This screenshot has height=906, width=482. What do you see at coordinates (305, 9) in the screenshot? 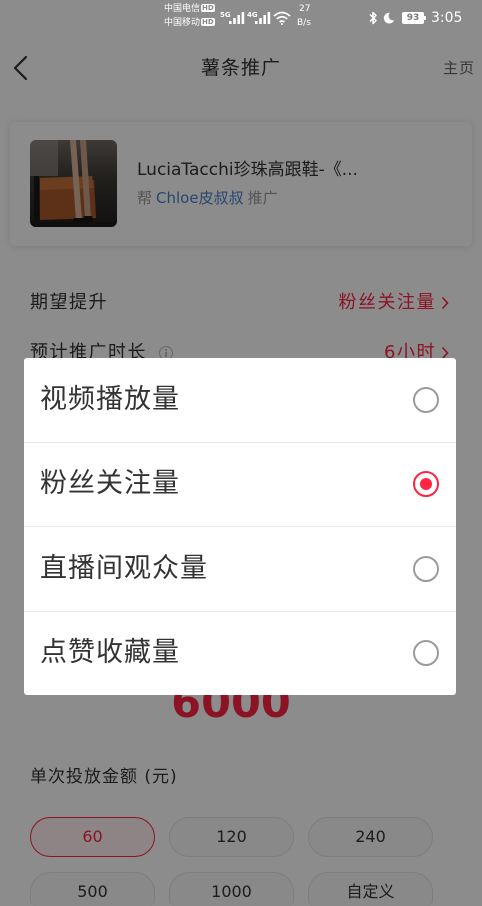
I see `net-speed-value: 27` at bounding box center [305, 9].